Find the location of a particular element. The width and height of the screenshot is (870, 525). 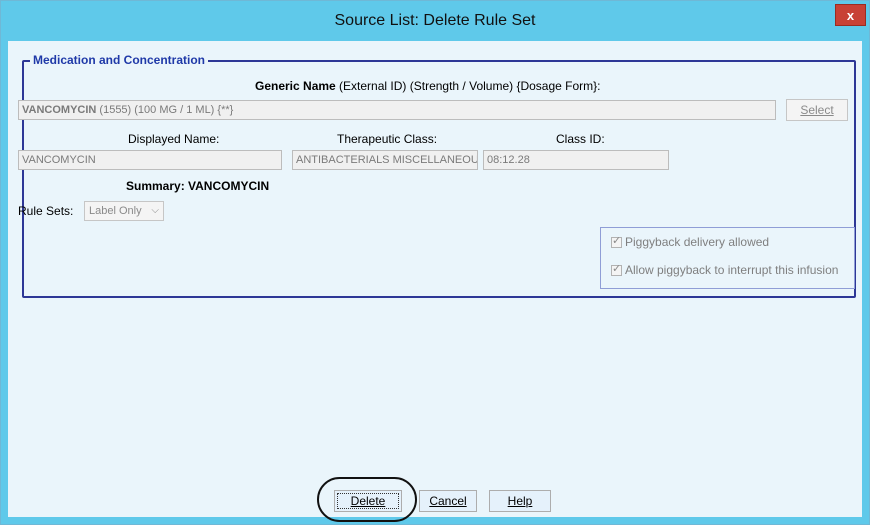

summary-label: Summary: VANCOMYCIN is located at coordinates (198, 186).